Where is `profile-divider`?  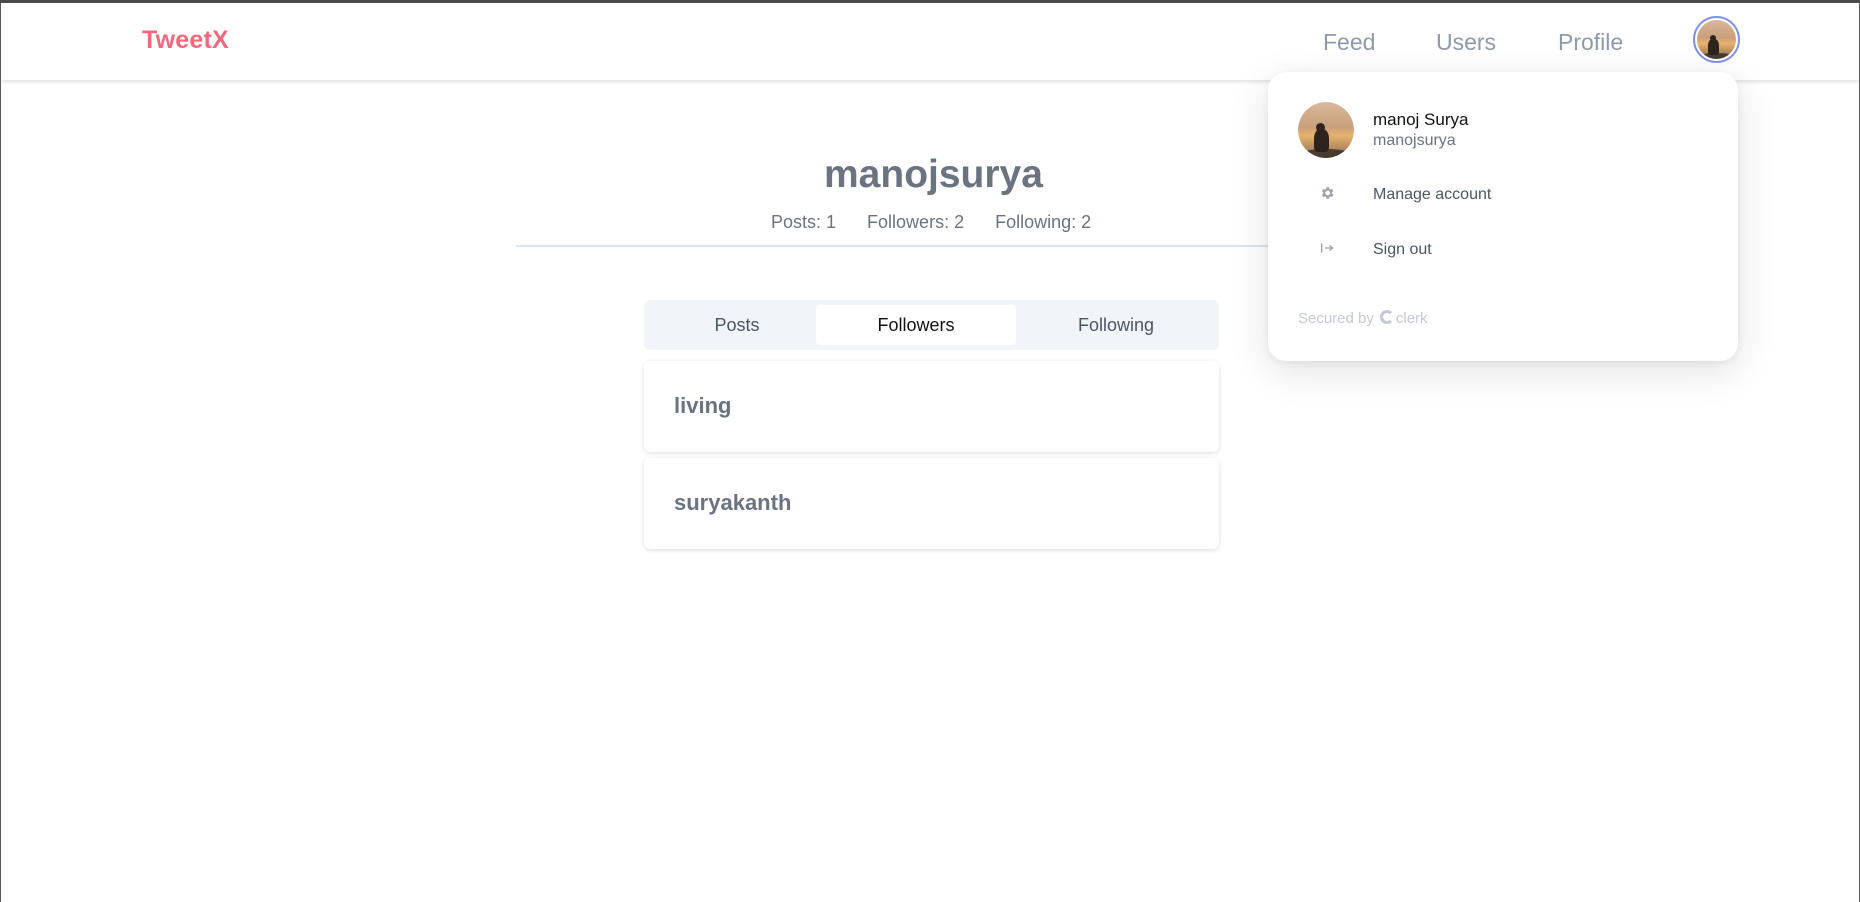 profile-divider is located at coordinates (896, 246).